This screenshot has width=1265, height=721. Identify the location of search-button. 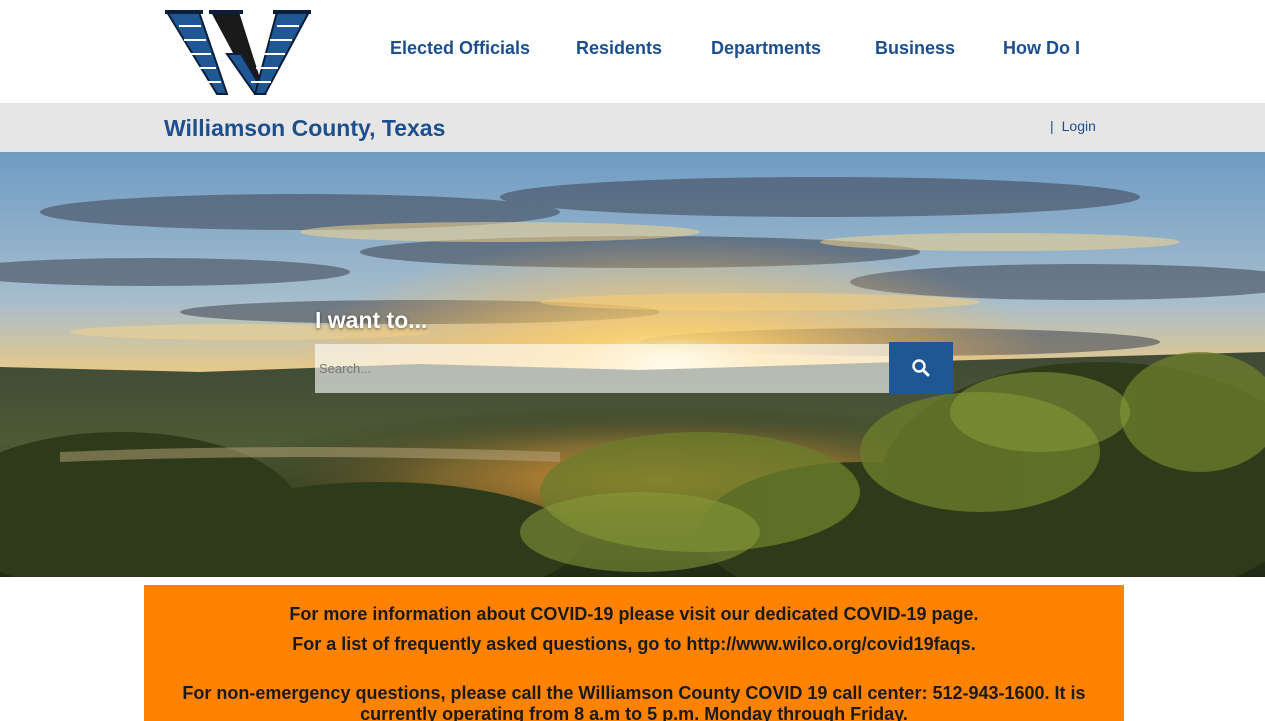
(921, 368).